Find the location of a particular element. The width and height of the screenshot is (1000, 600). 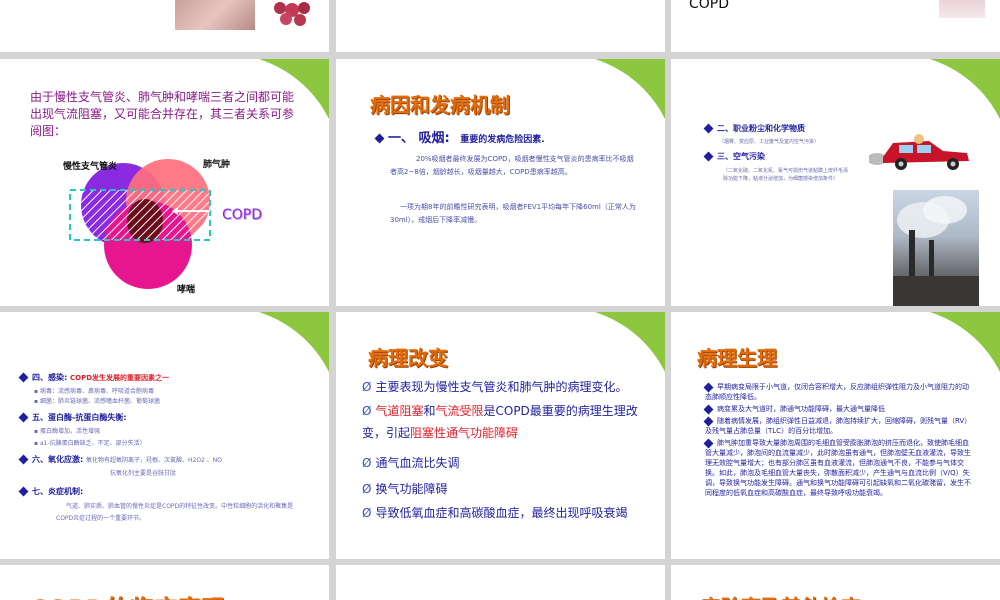

label-bronchitis: 慢性支气管炎 is located at coordinates (90, 167).